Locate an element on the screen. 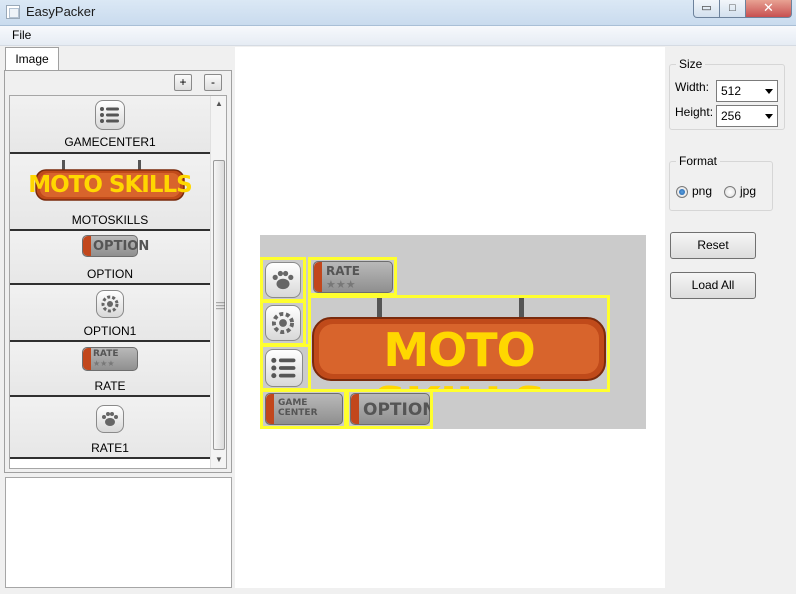 The image size is (796, 594). game-center-plate: GAME CENTER is located at coordinates (304, 409).